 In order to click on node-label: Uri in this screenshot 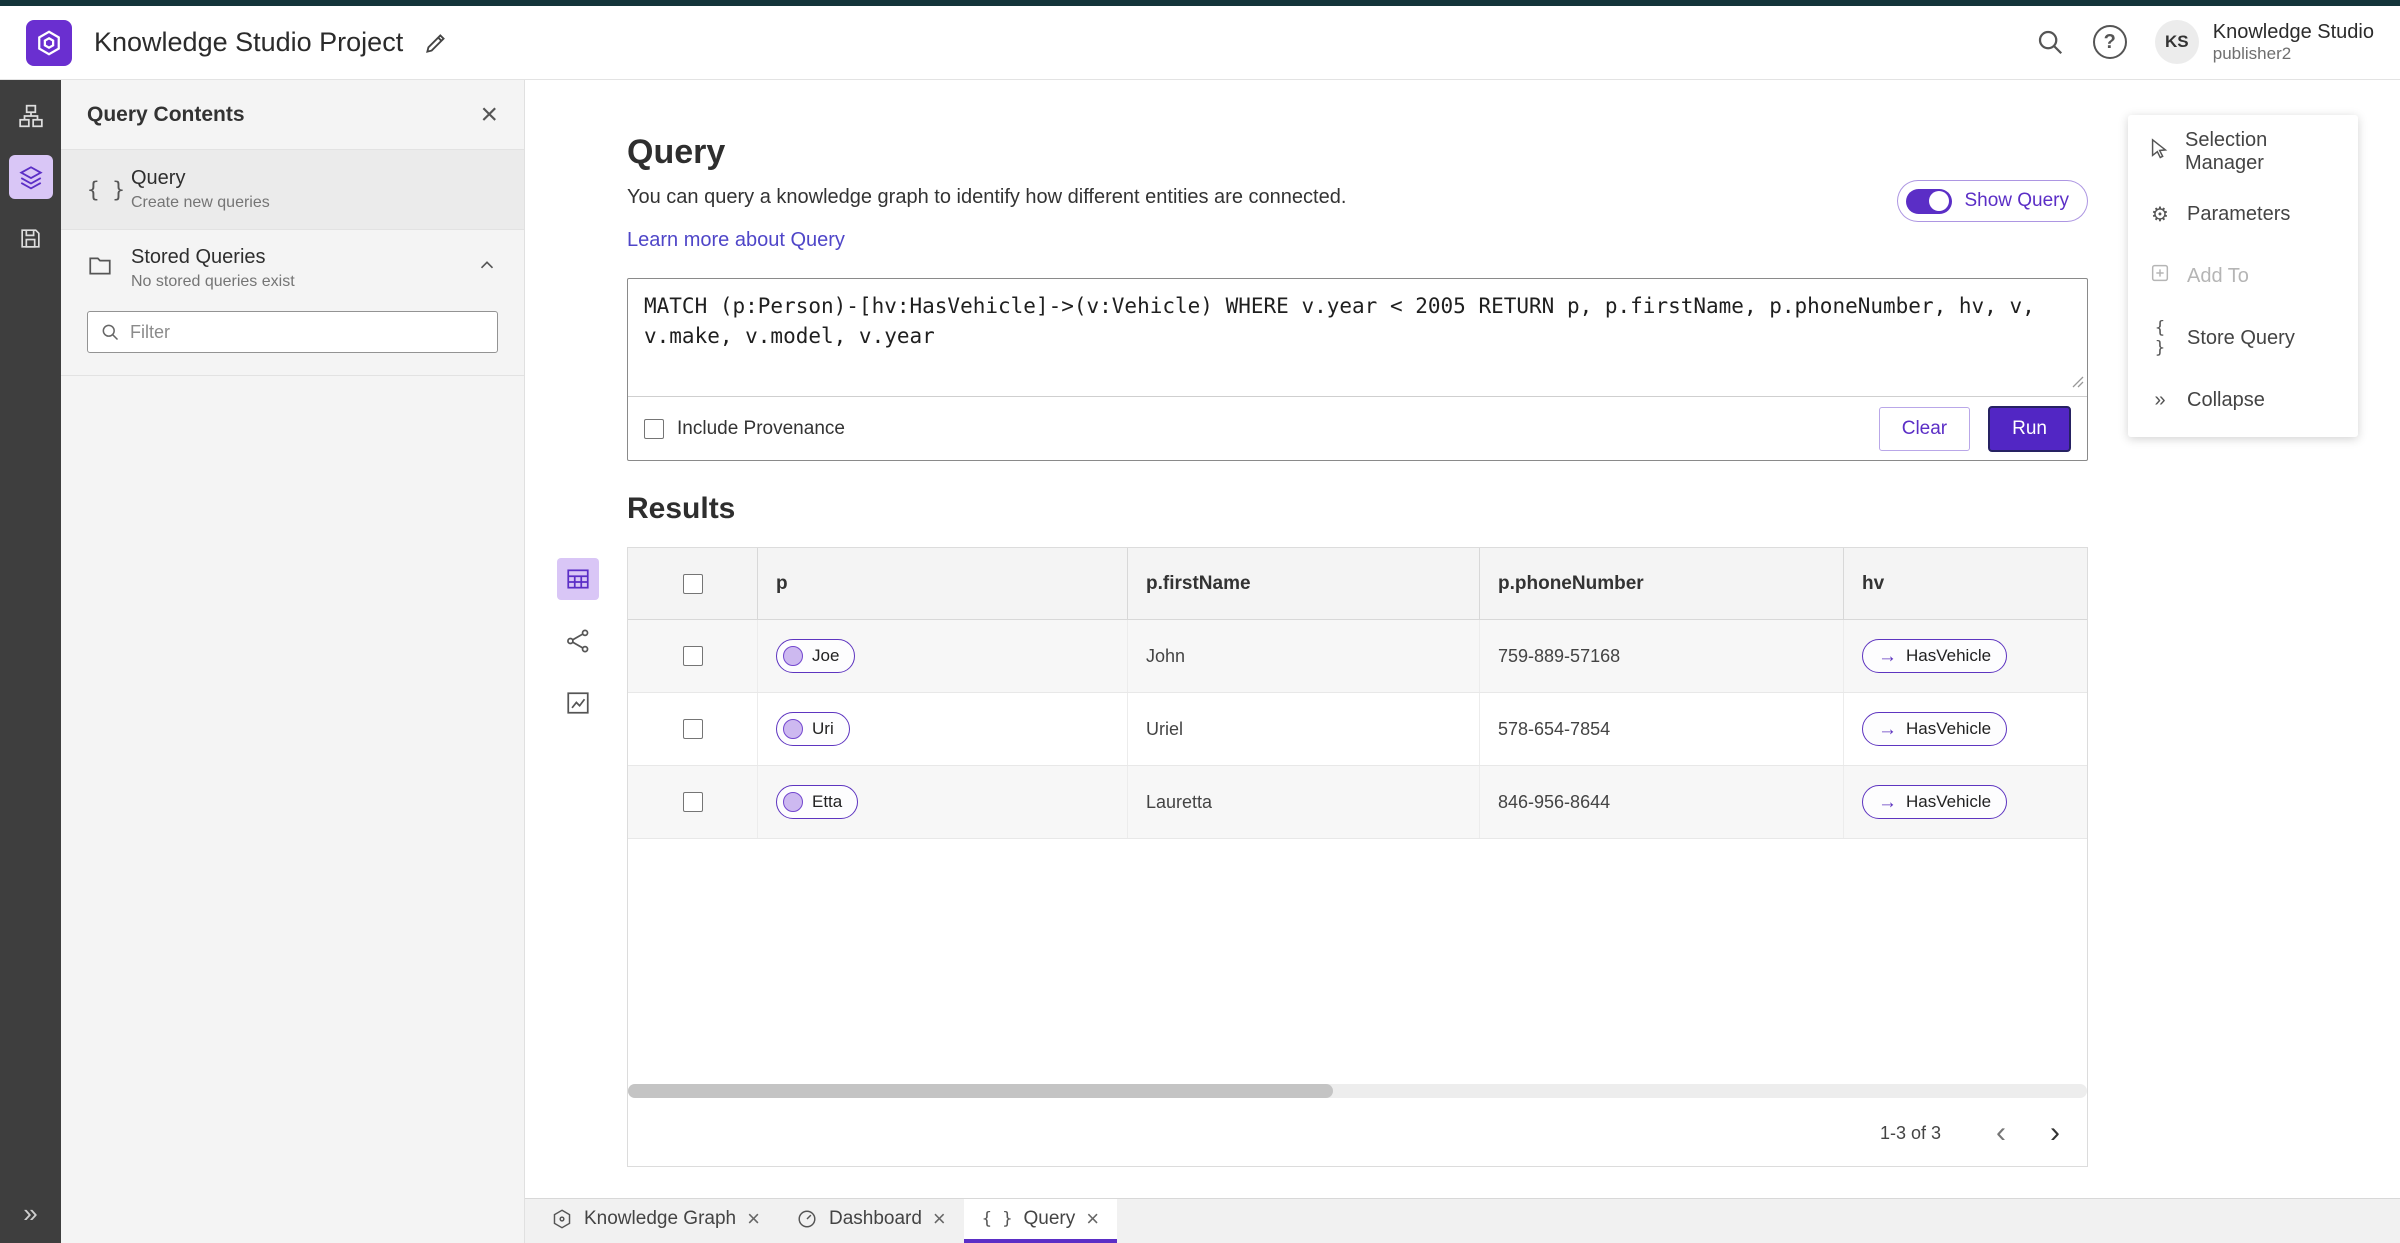, I will do `click(823, 728)`.